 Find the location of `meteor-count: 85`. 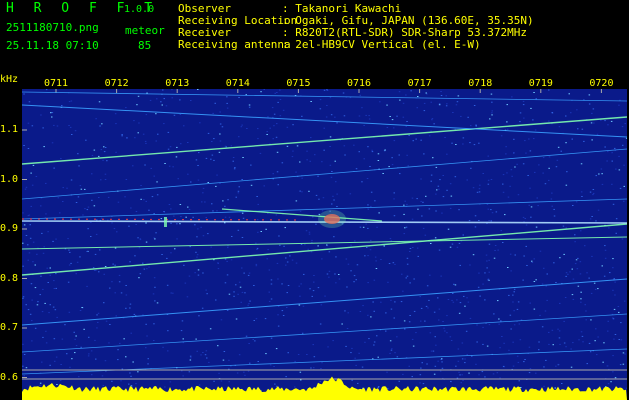

meteor-count: 85 is located at coordinates (145, 45).